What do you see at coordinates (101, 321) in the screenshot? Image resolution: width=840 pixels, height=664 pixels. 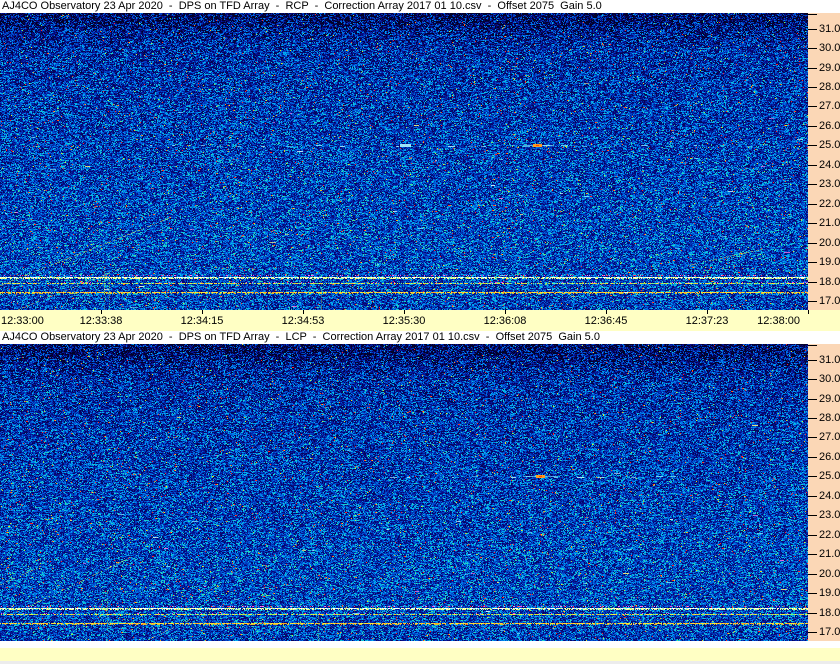 I see `time-tick-label: 12:33:38` at bounding box center [101, 321].